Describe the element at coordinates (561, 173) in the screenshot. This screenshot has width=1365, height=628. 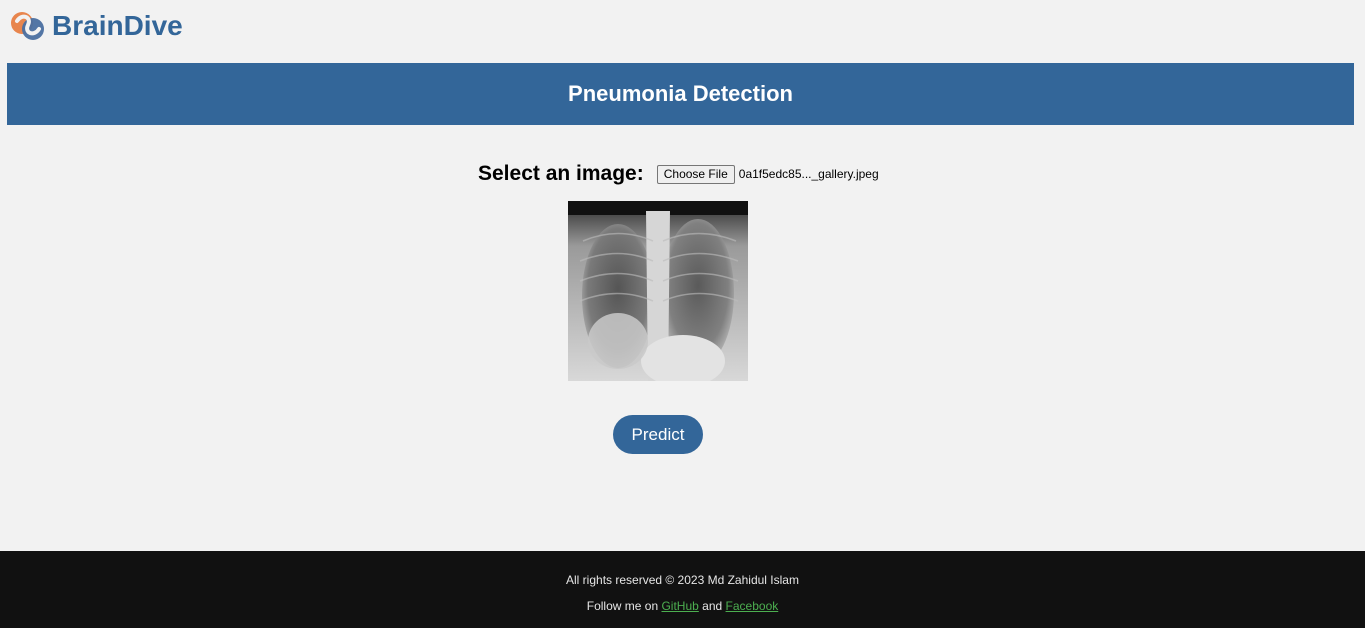
I see `select-image-label: Select an image:` at that location.